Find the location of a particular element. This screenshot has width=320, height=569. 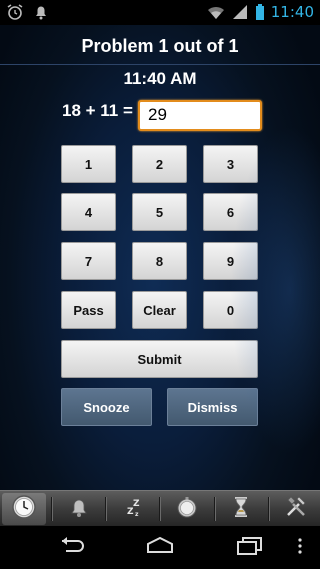

title-divider is located at coordinates (160, 64).